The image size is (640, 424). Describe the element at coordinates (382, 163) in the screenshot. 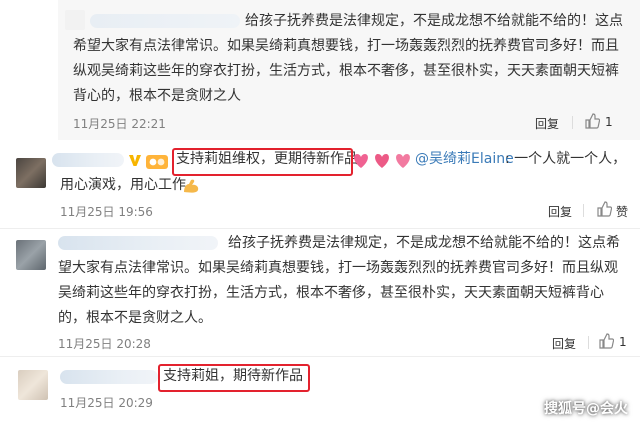

I see `heart-emoji-icon` at that location.